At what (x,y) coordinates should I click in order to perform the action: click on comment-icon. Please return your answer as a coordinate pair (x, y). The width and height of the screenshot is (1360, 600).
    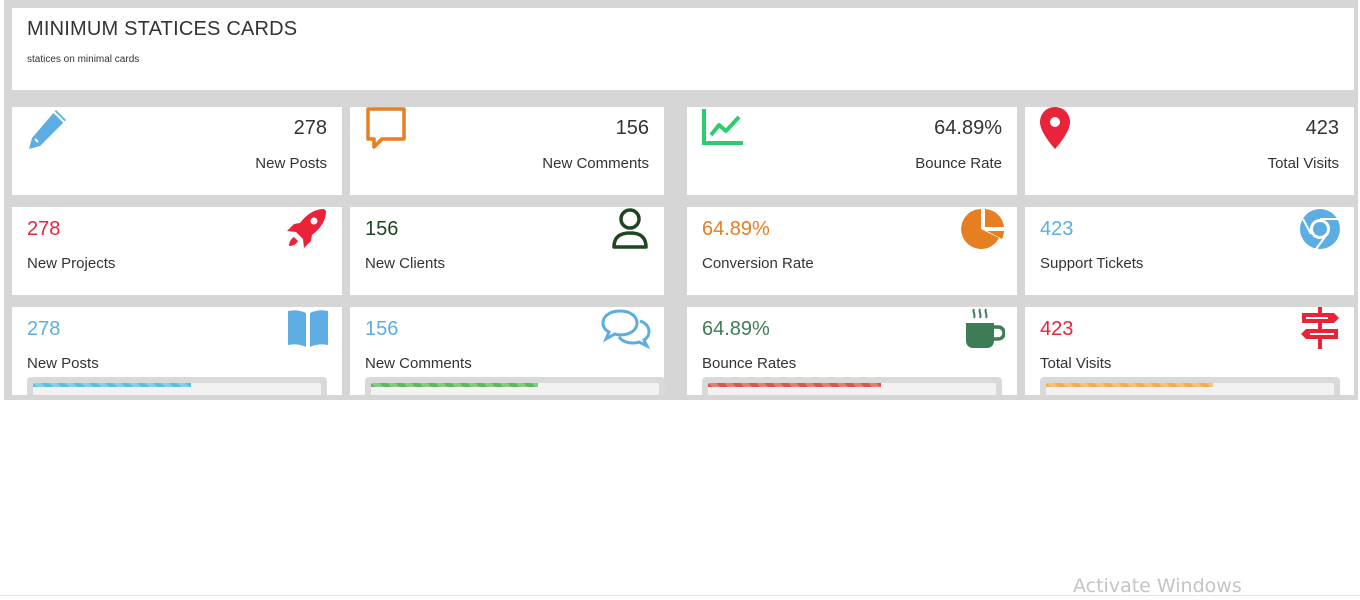
    Looking at the image, I should click on (386, 129).